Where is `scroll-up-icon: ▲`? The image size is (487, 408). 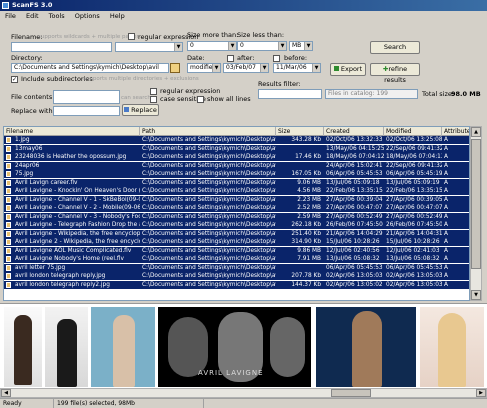
scroll-up-icon: ▲ is located at coordinates (476, 132).